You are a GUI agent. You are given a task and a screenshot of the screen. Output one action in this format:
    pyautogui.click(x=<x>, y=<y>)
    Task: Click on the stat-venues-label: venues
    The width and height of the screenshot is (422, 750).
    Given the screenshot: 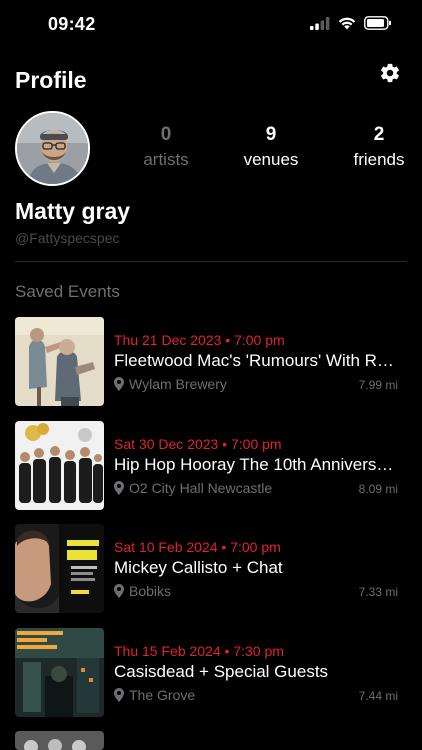 What is the action you would take?
    pyautogui.click(x=271, y=159)
    